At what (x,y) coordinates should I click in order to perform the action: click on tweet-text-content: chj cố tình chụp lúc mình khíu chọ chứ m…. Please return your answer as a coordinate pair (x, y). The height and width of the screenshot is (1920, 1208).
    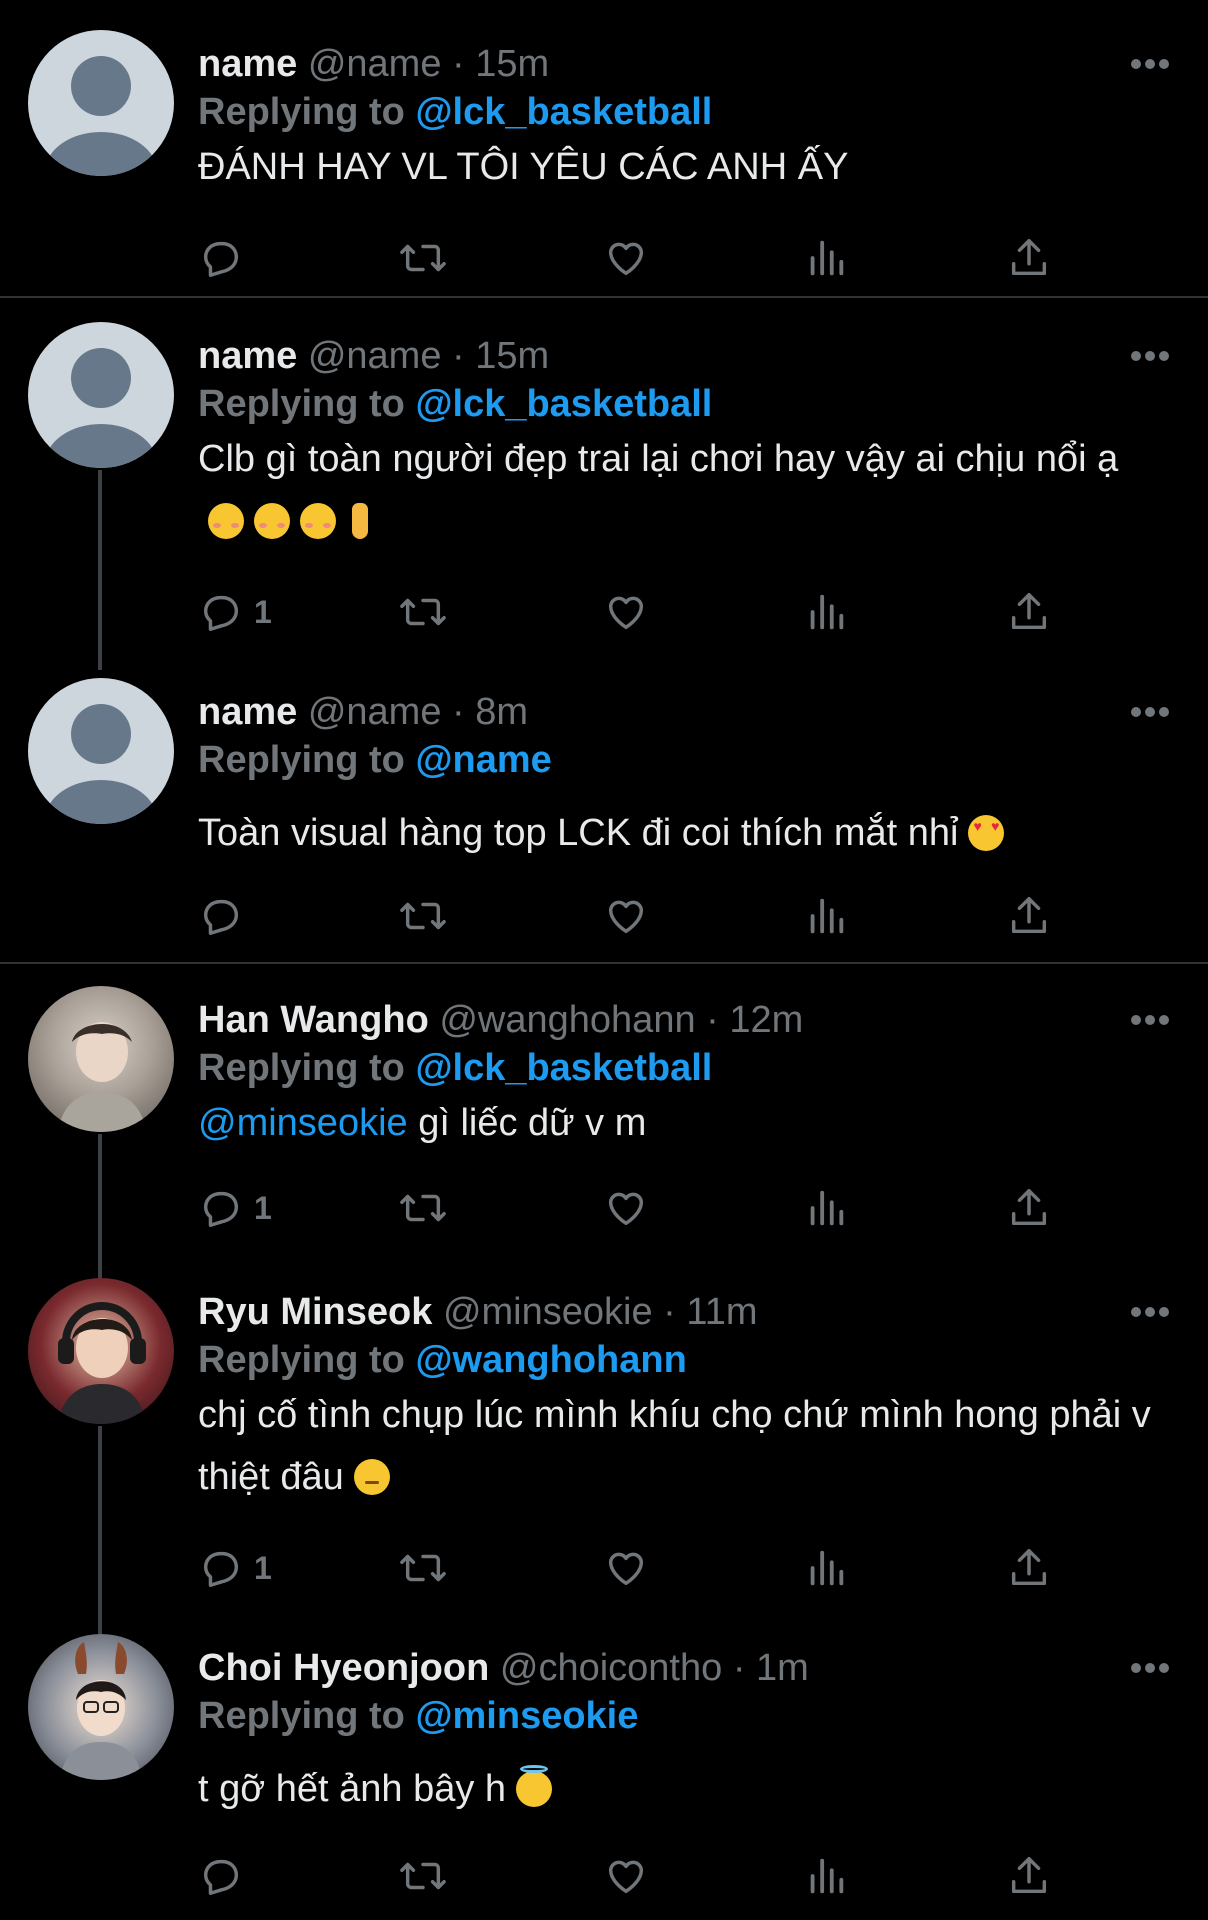
    Looking at the image, I should click on (674, 1446).